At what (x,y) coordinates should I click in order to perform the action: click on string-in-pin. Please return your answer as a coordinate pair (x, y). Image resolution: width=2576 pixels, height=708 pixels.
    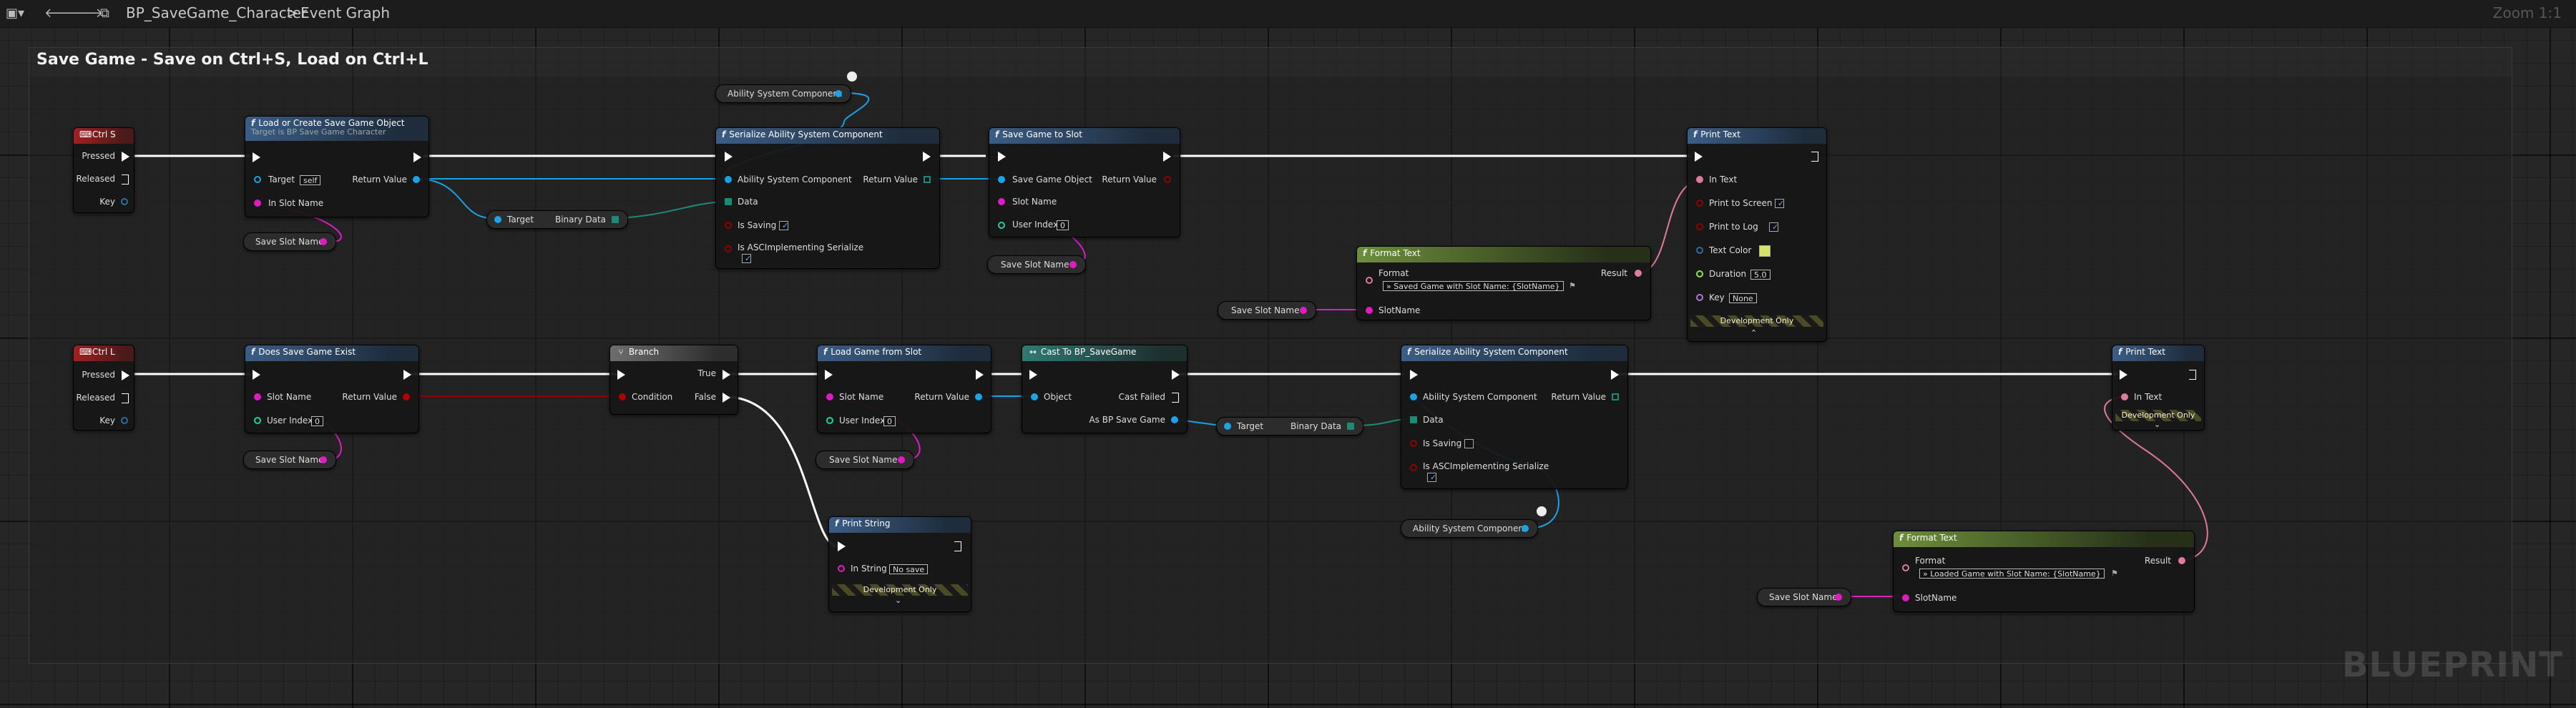
    Looking at the image, I should click on (841, 569).